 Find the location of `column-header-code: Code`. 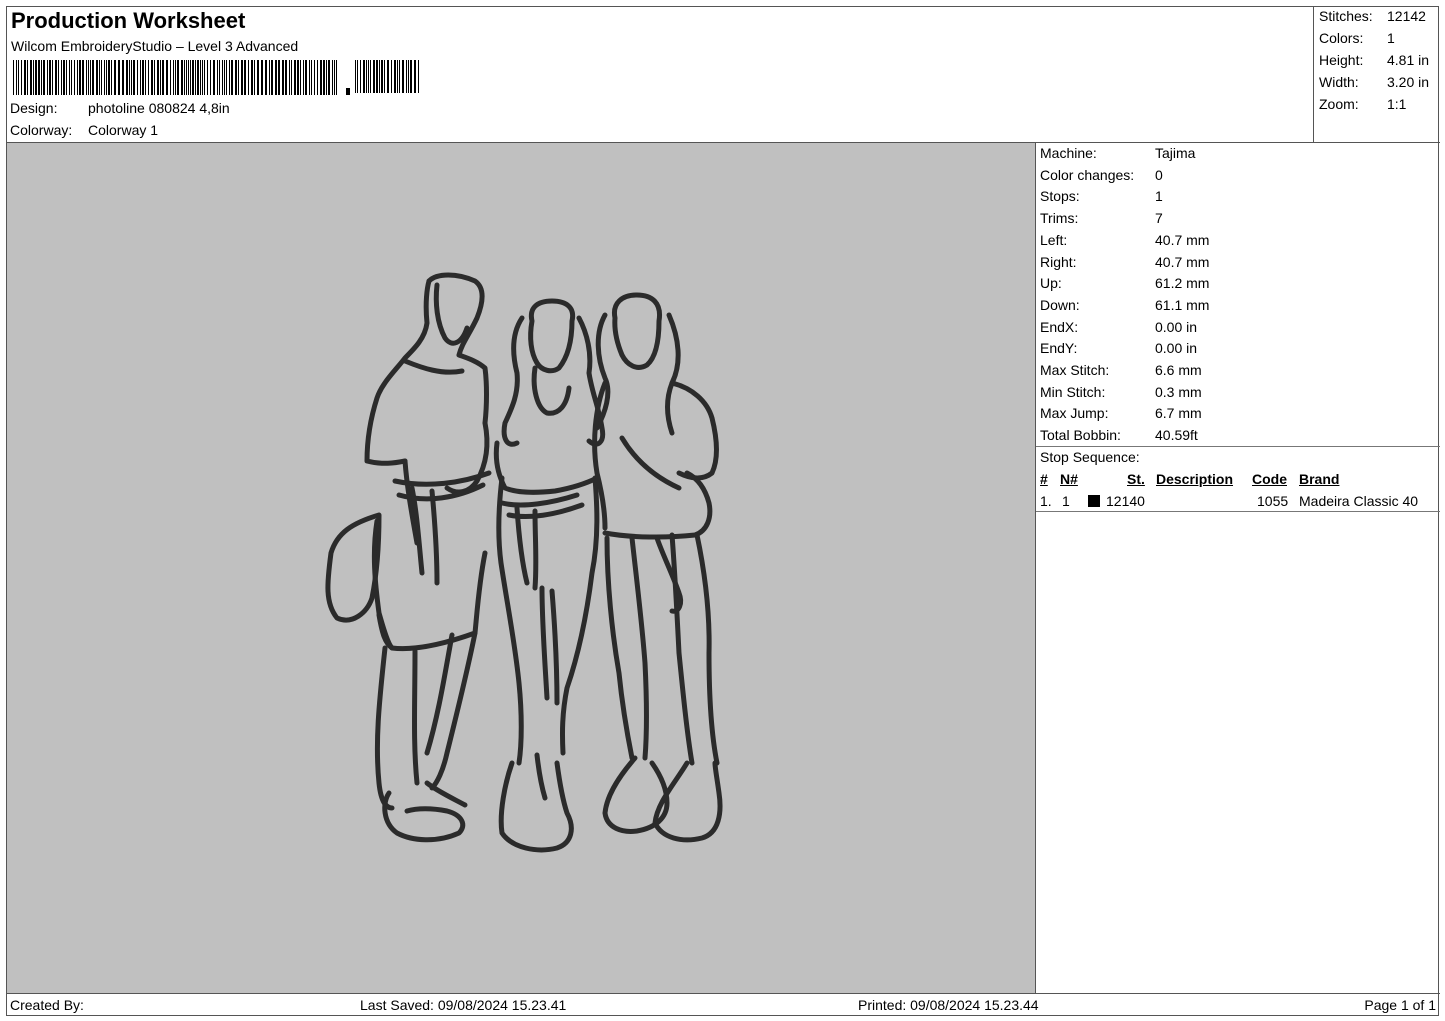

column-header-code: Code is located at coordinates (1269, 479).